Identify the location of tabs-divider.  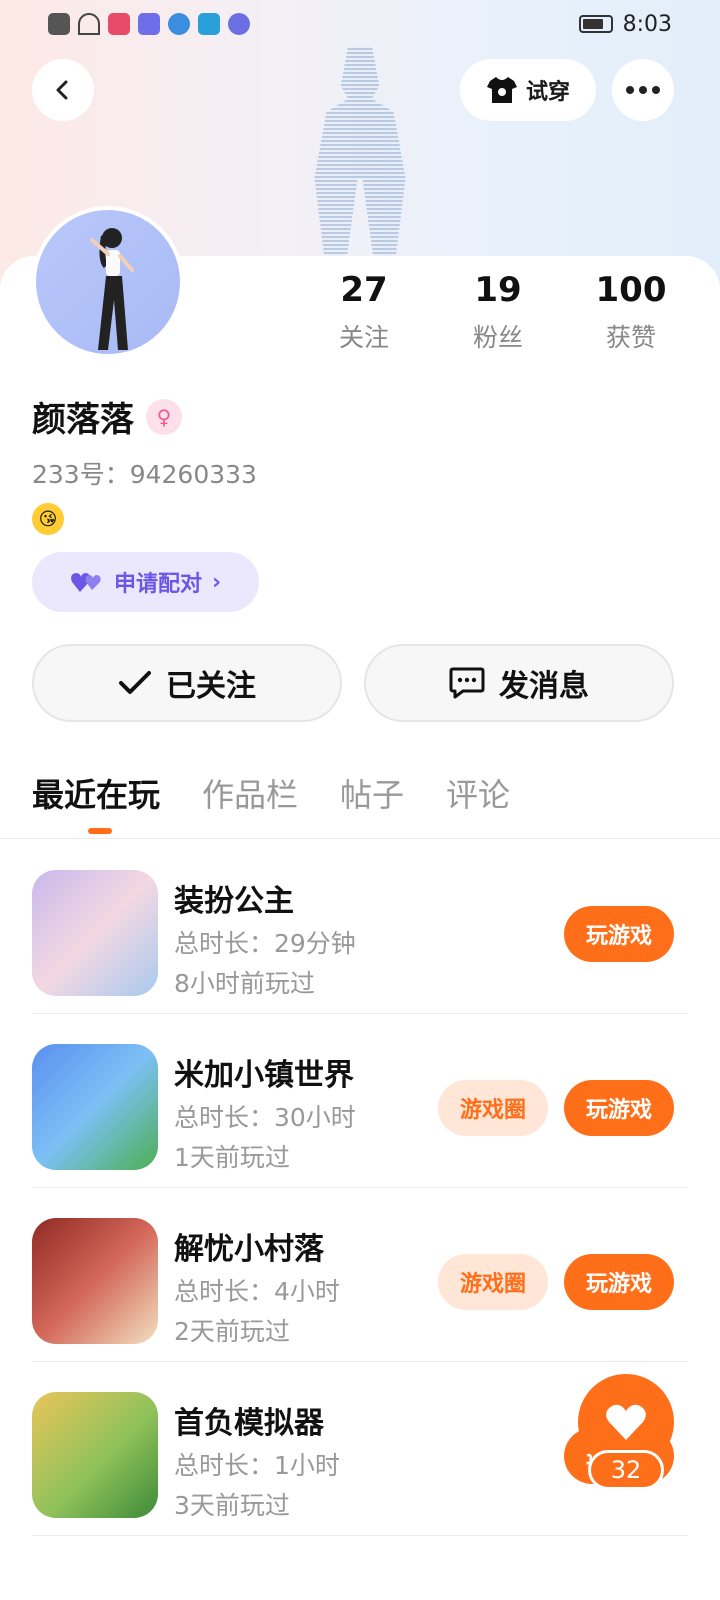
(360, 838).